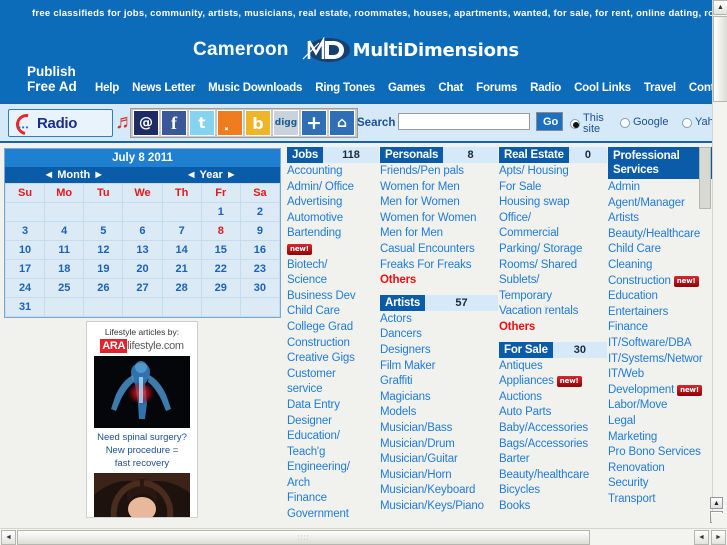  Describe the element at coordinates (553, 312) in the screenshot. I see `category-list-item: Vacation rentals` at that location.